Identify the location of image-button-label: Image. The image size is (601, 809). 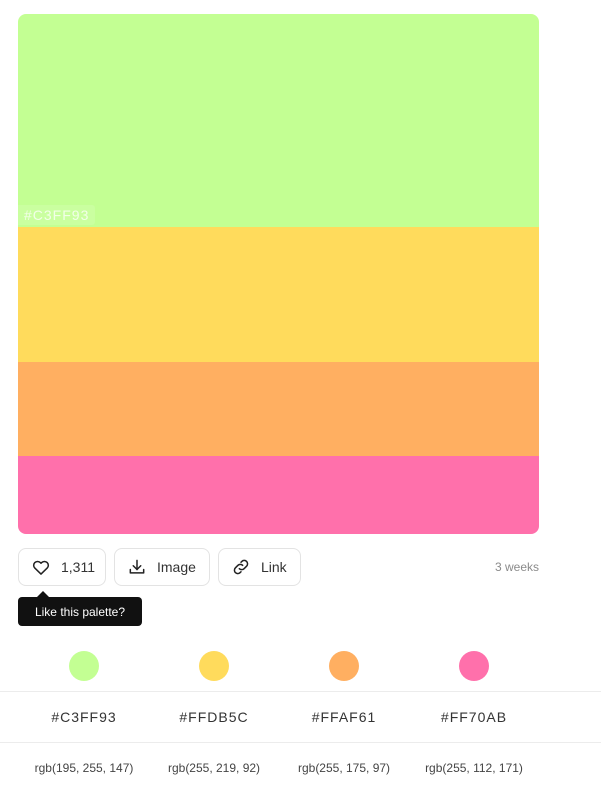
(176, 567).